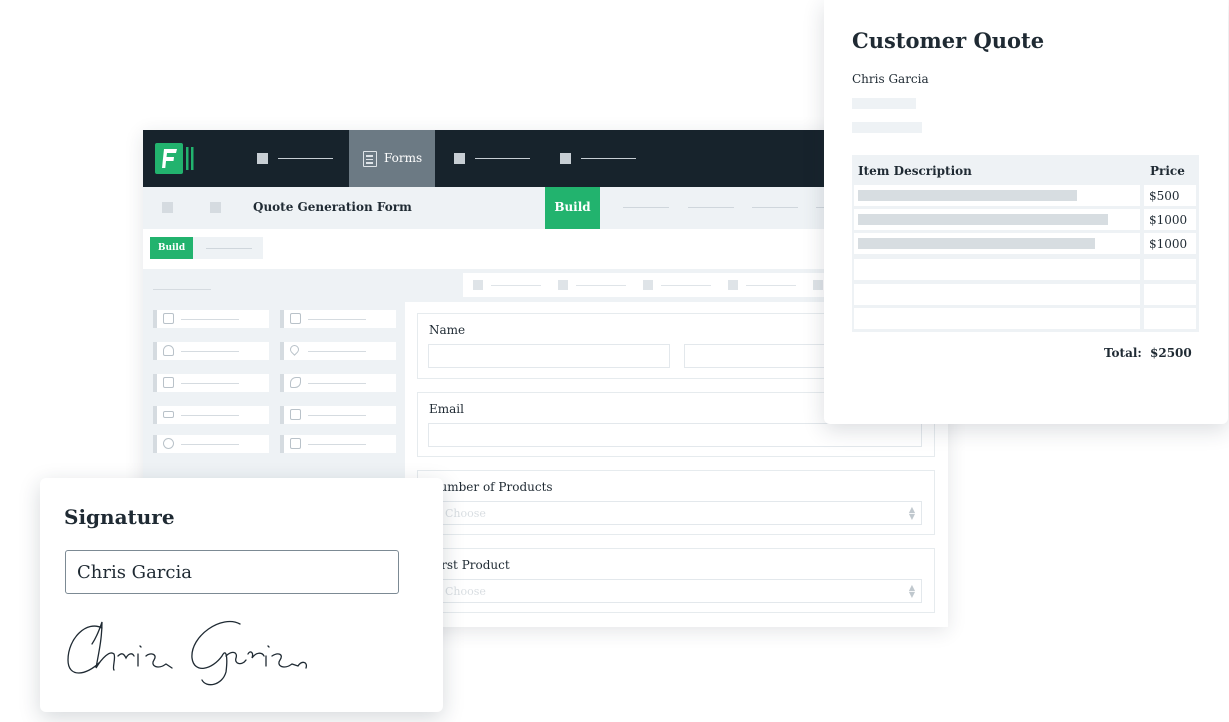  I want to click on paragraph-icon, so click(295, 318).